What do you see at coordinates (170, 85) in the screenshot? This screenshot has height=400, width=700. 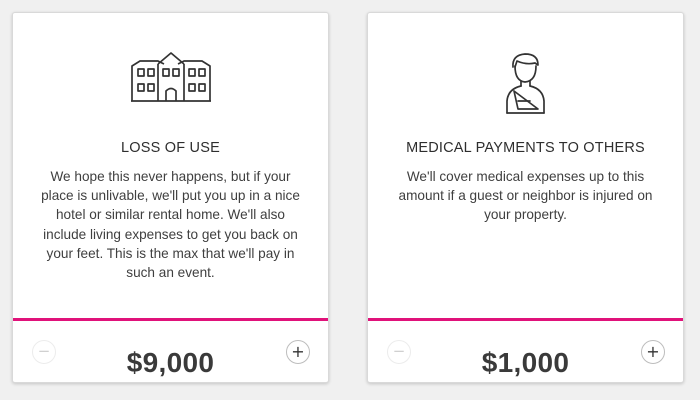 I see `building-icon` at bounding box center [170, 85].